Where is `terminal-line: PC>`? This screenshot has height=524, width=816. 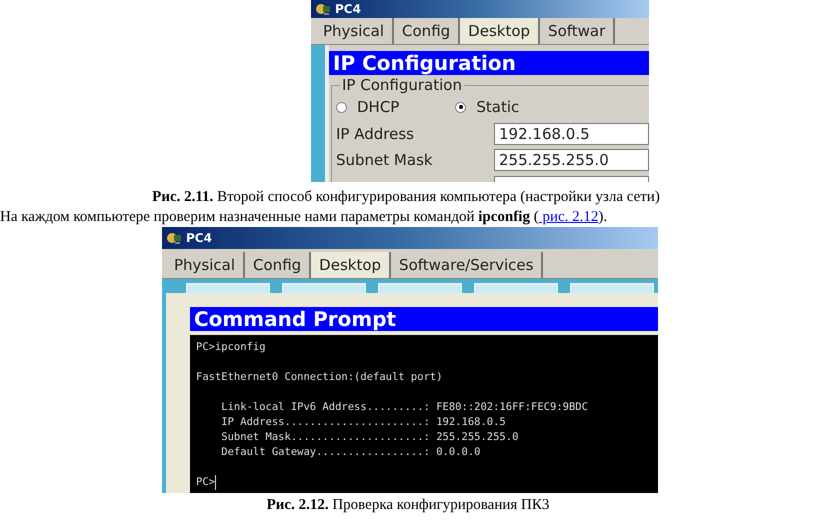
terminal-line: PC> is located at coordinates (206, 482).